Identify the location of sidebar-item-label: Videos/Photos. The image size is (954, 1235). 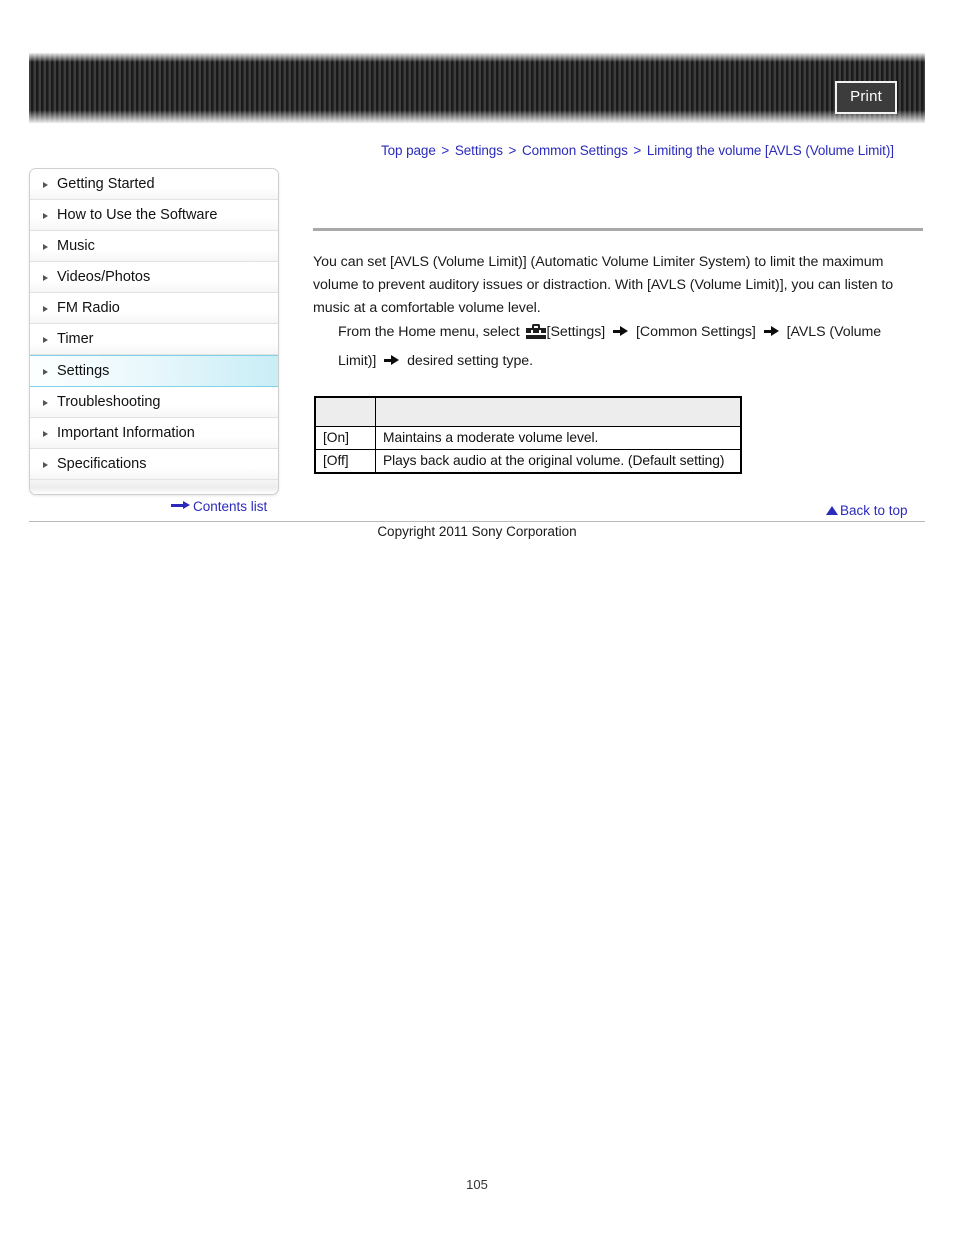
(104, 277).